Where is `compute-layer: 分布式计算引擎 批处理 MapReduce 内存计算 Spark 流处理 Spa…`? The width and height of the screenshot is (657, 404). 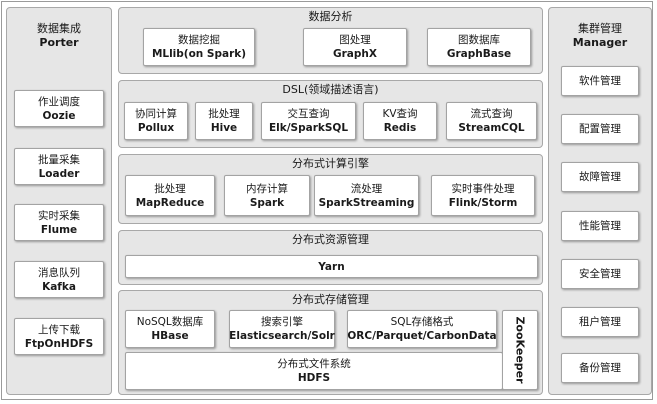
compute-layer: 分布式计算引擎 批处理 MapReduce 内存计算 Spark 流处理 Spa… is located at coordinates (330, 189).